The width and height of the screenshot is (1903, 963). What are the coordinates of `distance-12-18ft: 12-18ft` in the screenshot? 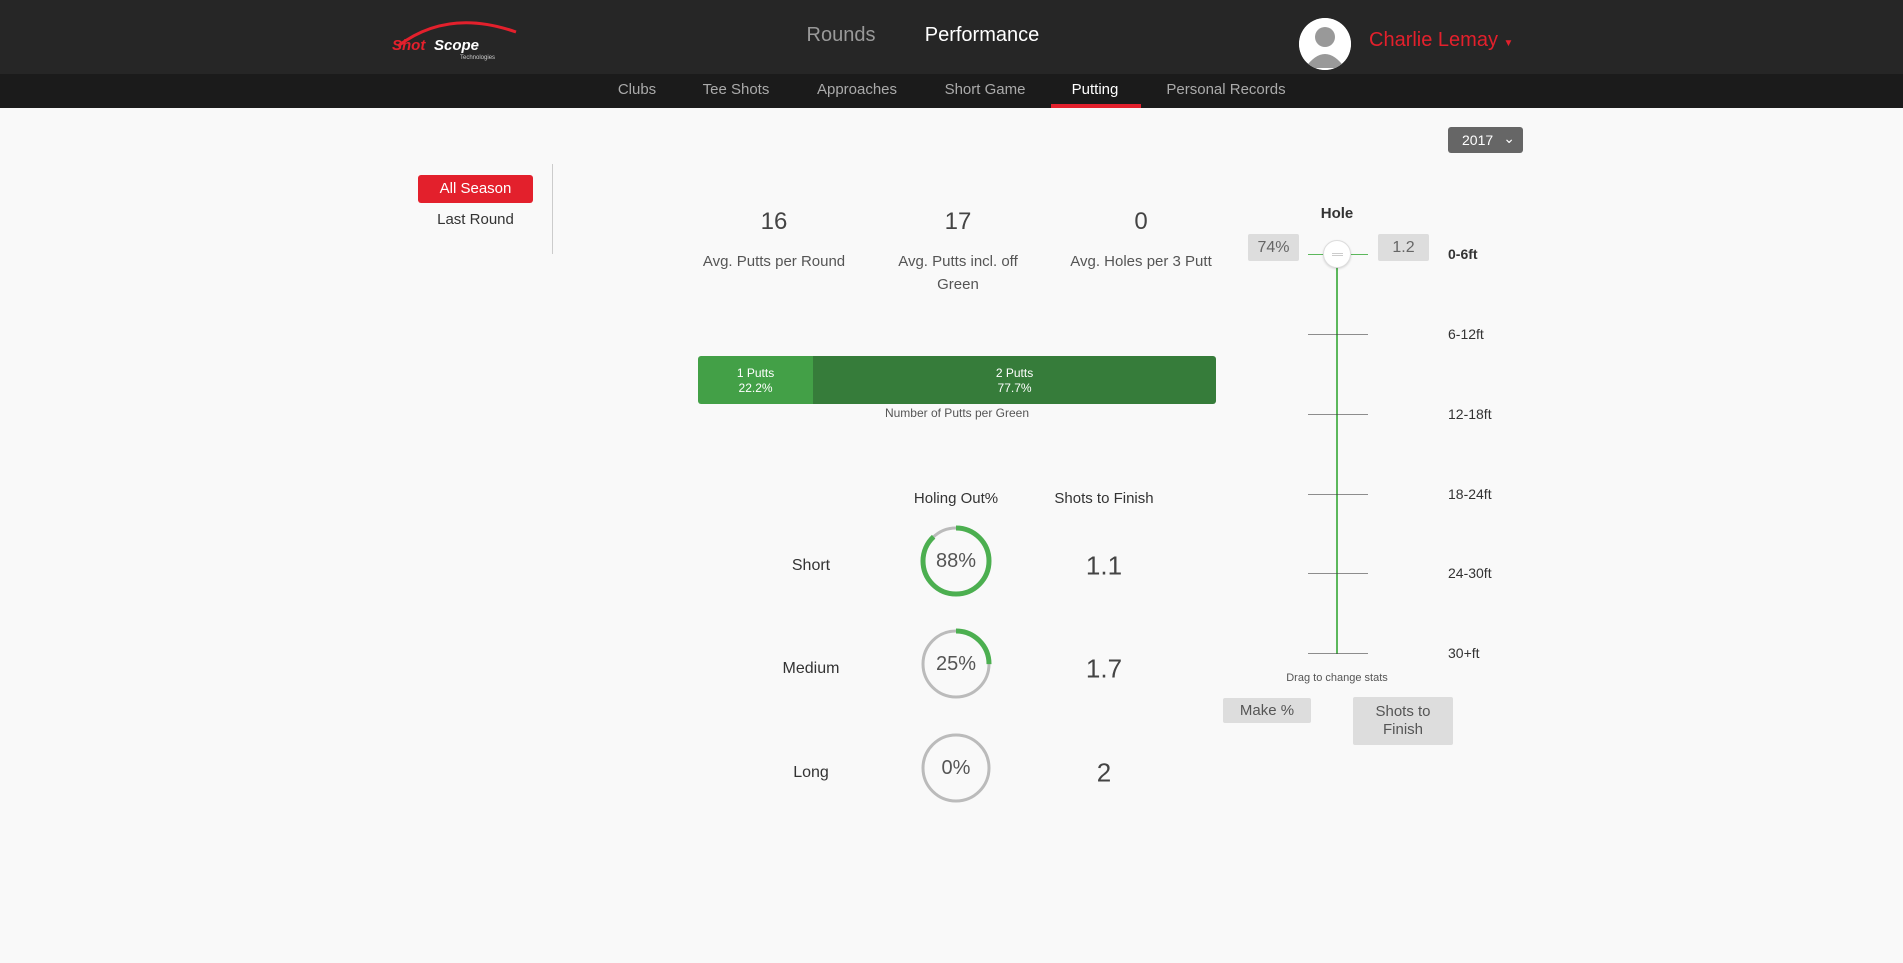 It's located at (1470, 414).